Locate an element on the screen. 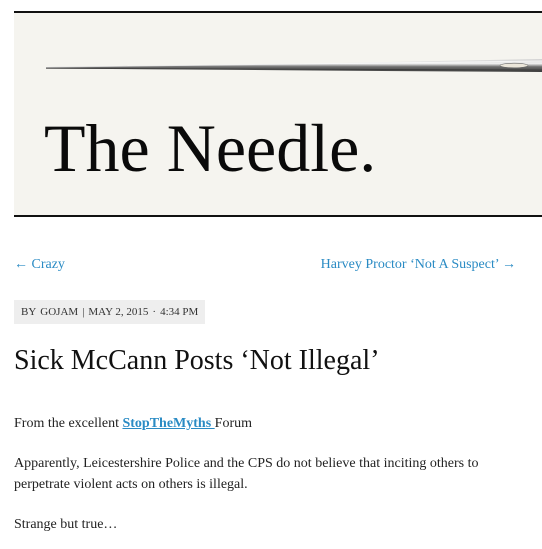 The image size is (542, 549). previous-post-link: ← Crazy is located at coordinates (39, 265).